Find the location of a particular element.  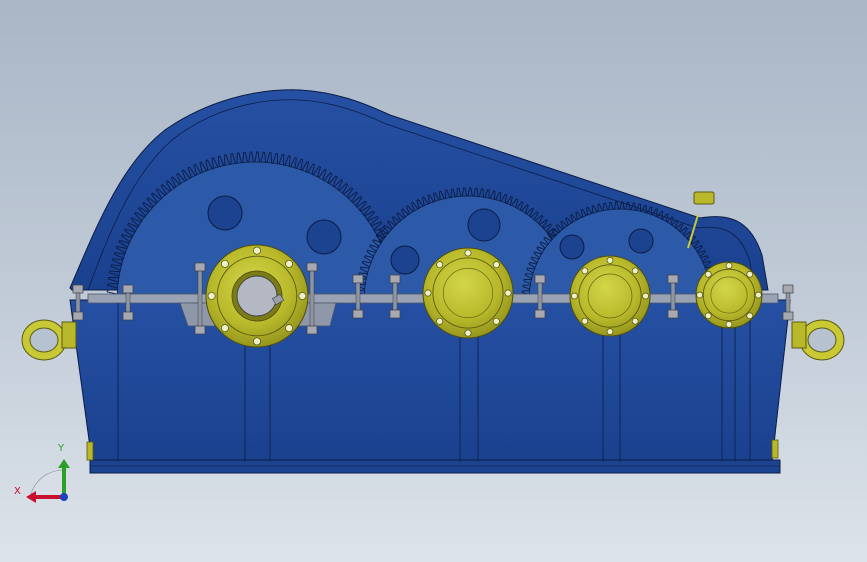

lifting-eye-right is located at coordinates (818, 340).